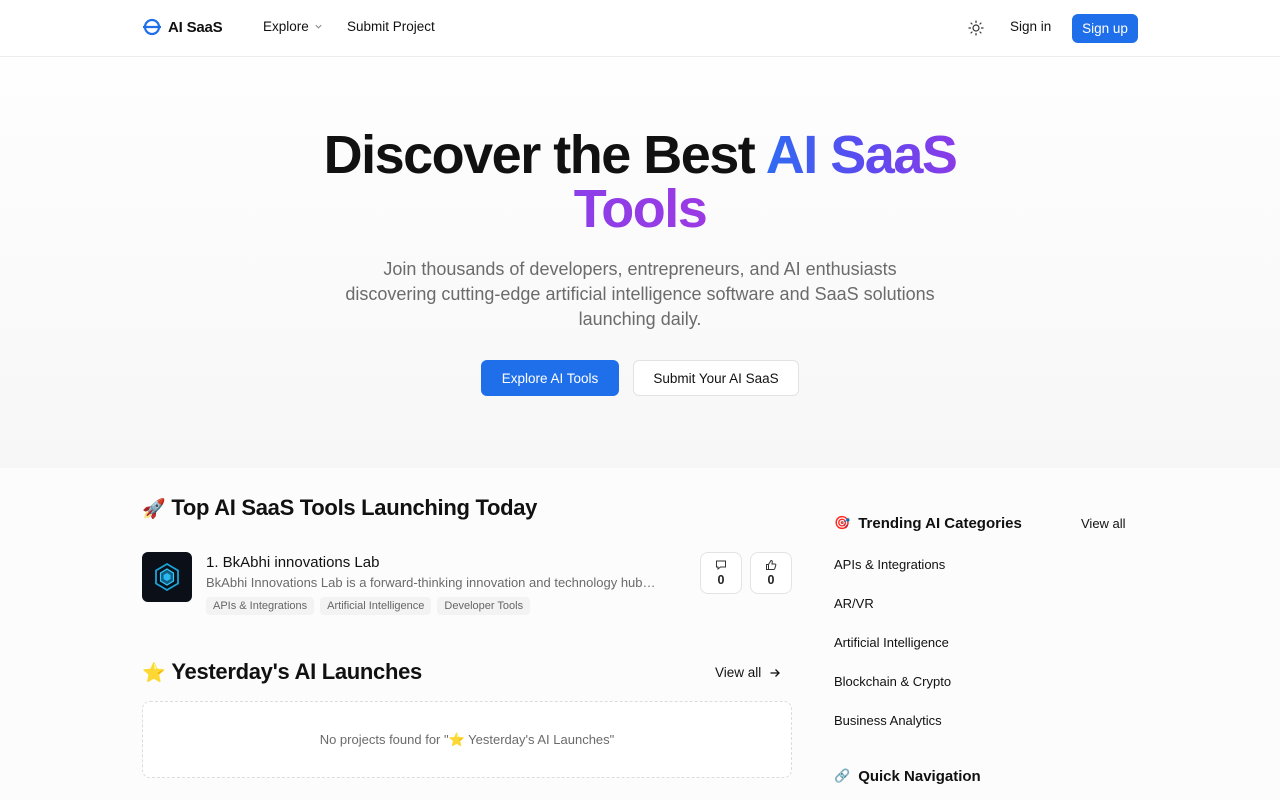 The image size is (1280, 800). What do you see at coordinates (154, 672) in the screenshot?
I see `star-icon: ⭐` at bounding box center [154, 672].